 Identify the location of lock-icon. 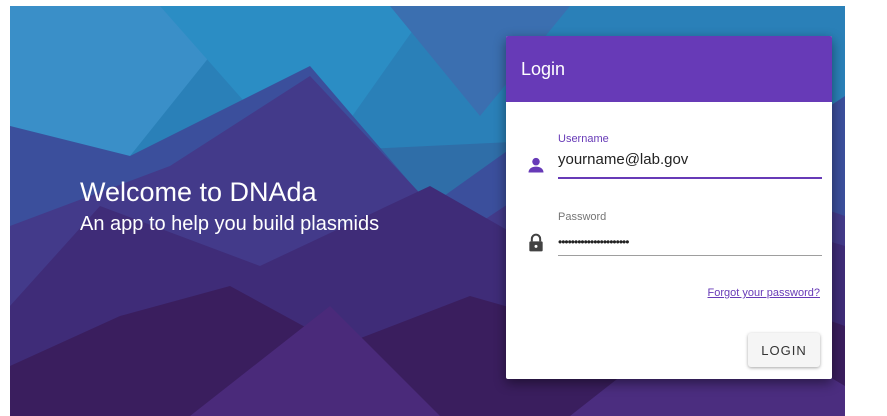
(536, 242).